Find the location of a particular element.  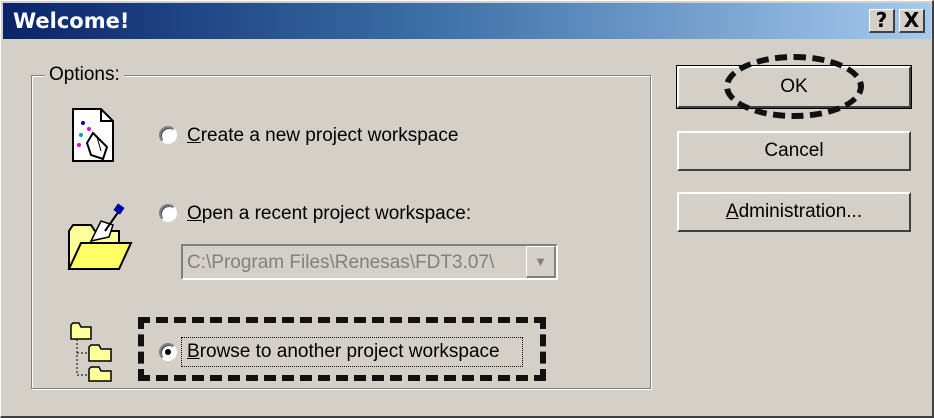

cancel-button: Cancel is located at coordinates (794, 151).